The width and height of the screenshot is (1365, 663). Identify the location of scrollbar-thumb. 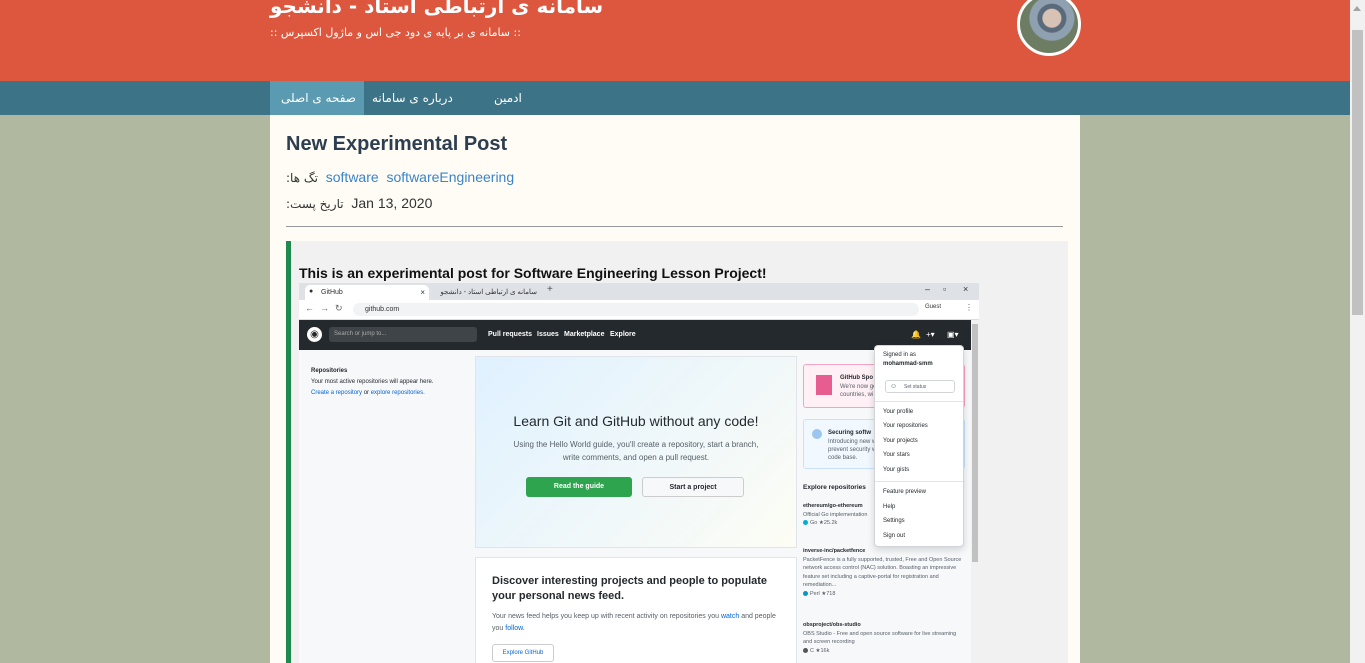
(975, 443).